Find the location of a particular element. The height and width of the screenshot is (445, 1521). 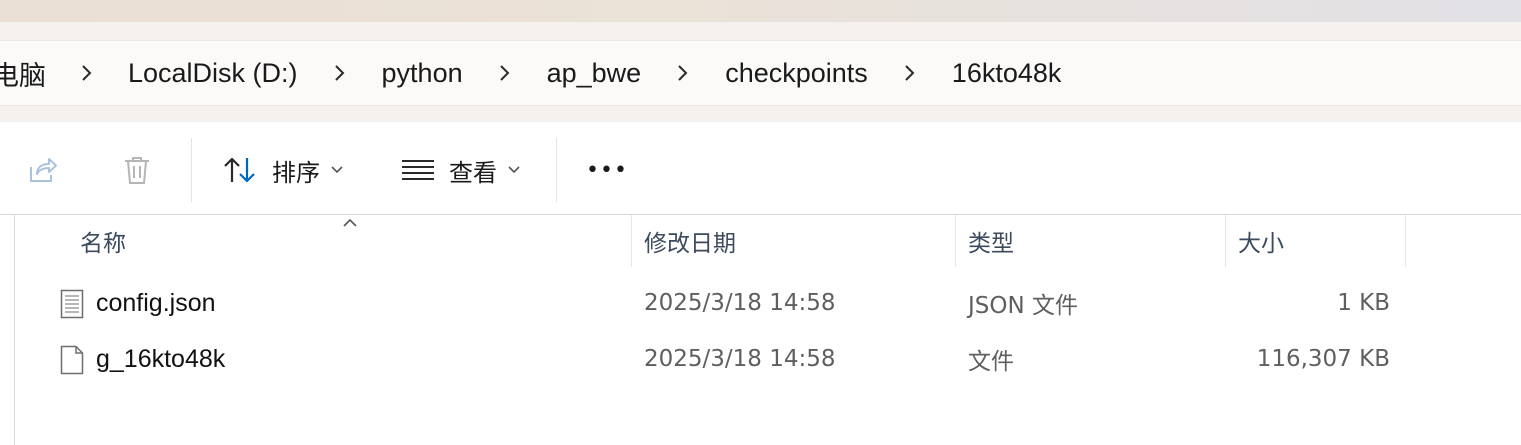

breadcrumb-item-16kto48k: 16kto48k is located at coordinates (1007, 73).